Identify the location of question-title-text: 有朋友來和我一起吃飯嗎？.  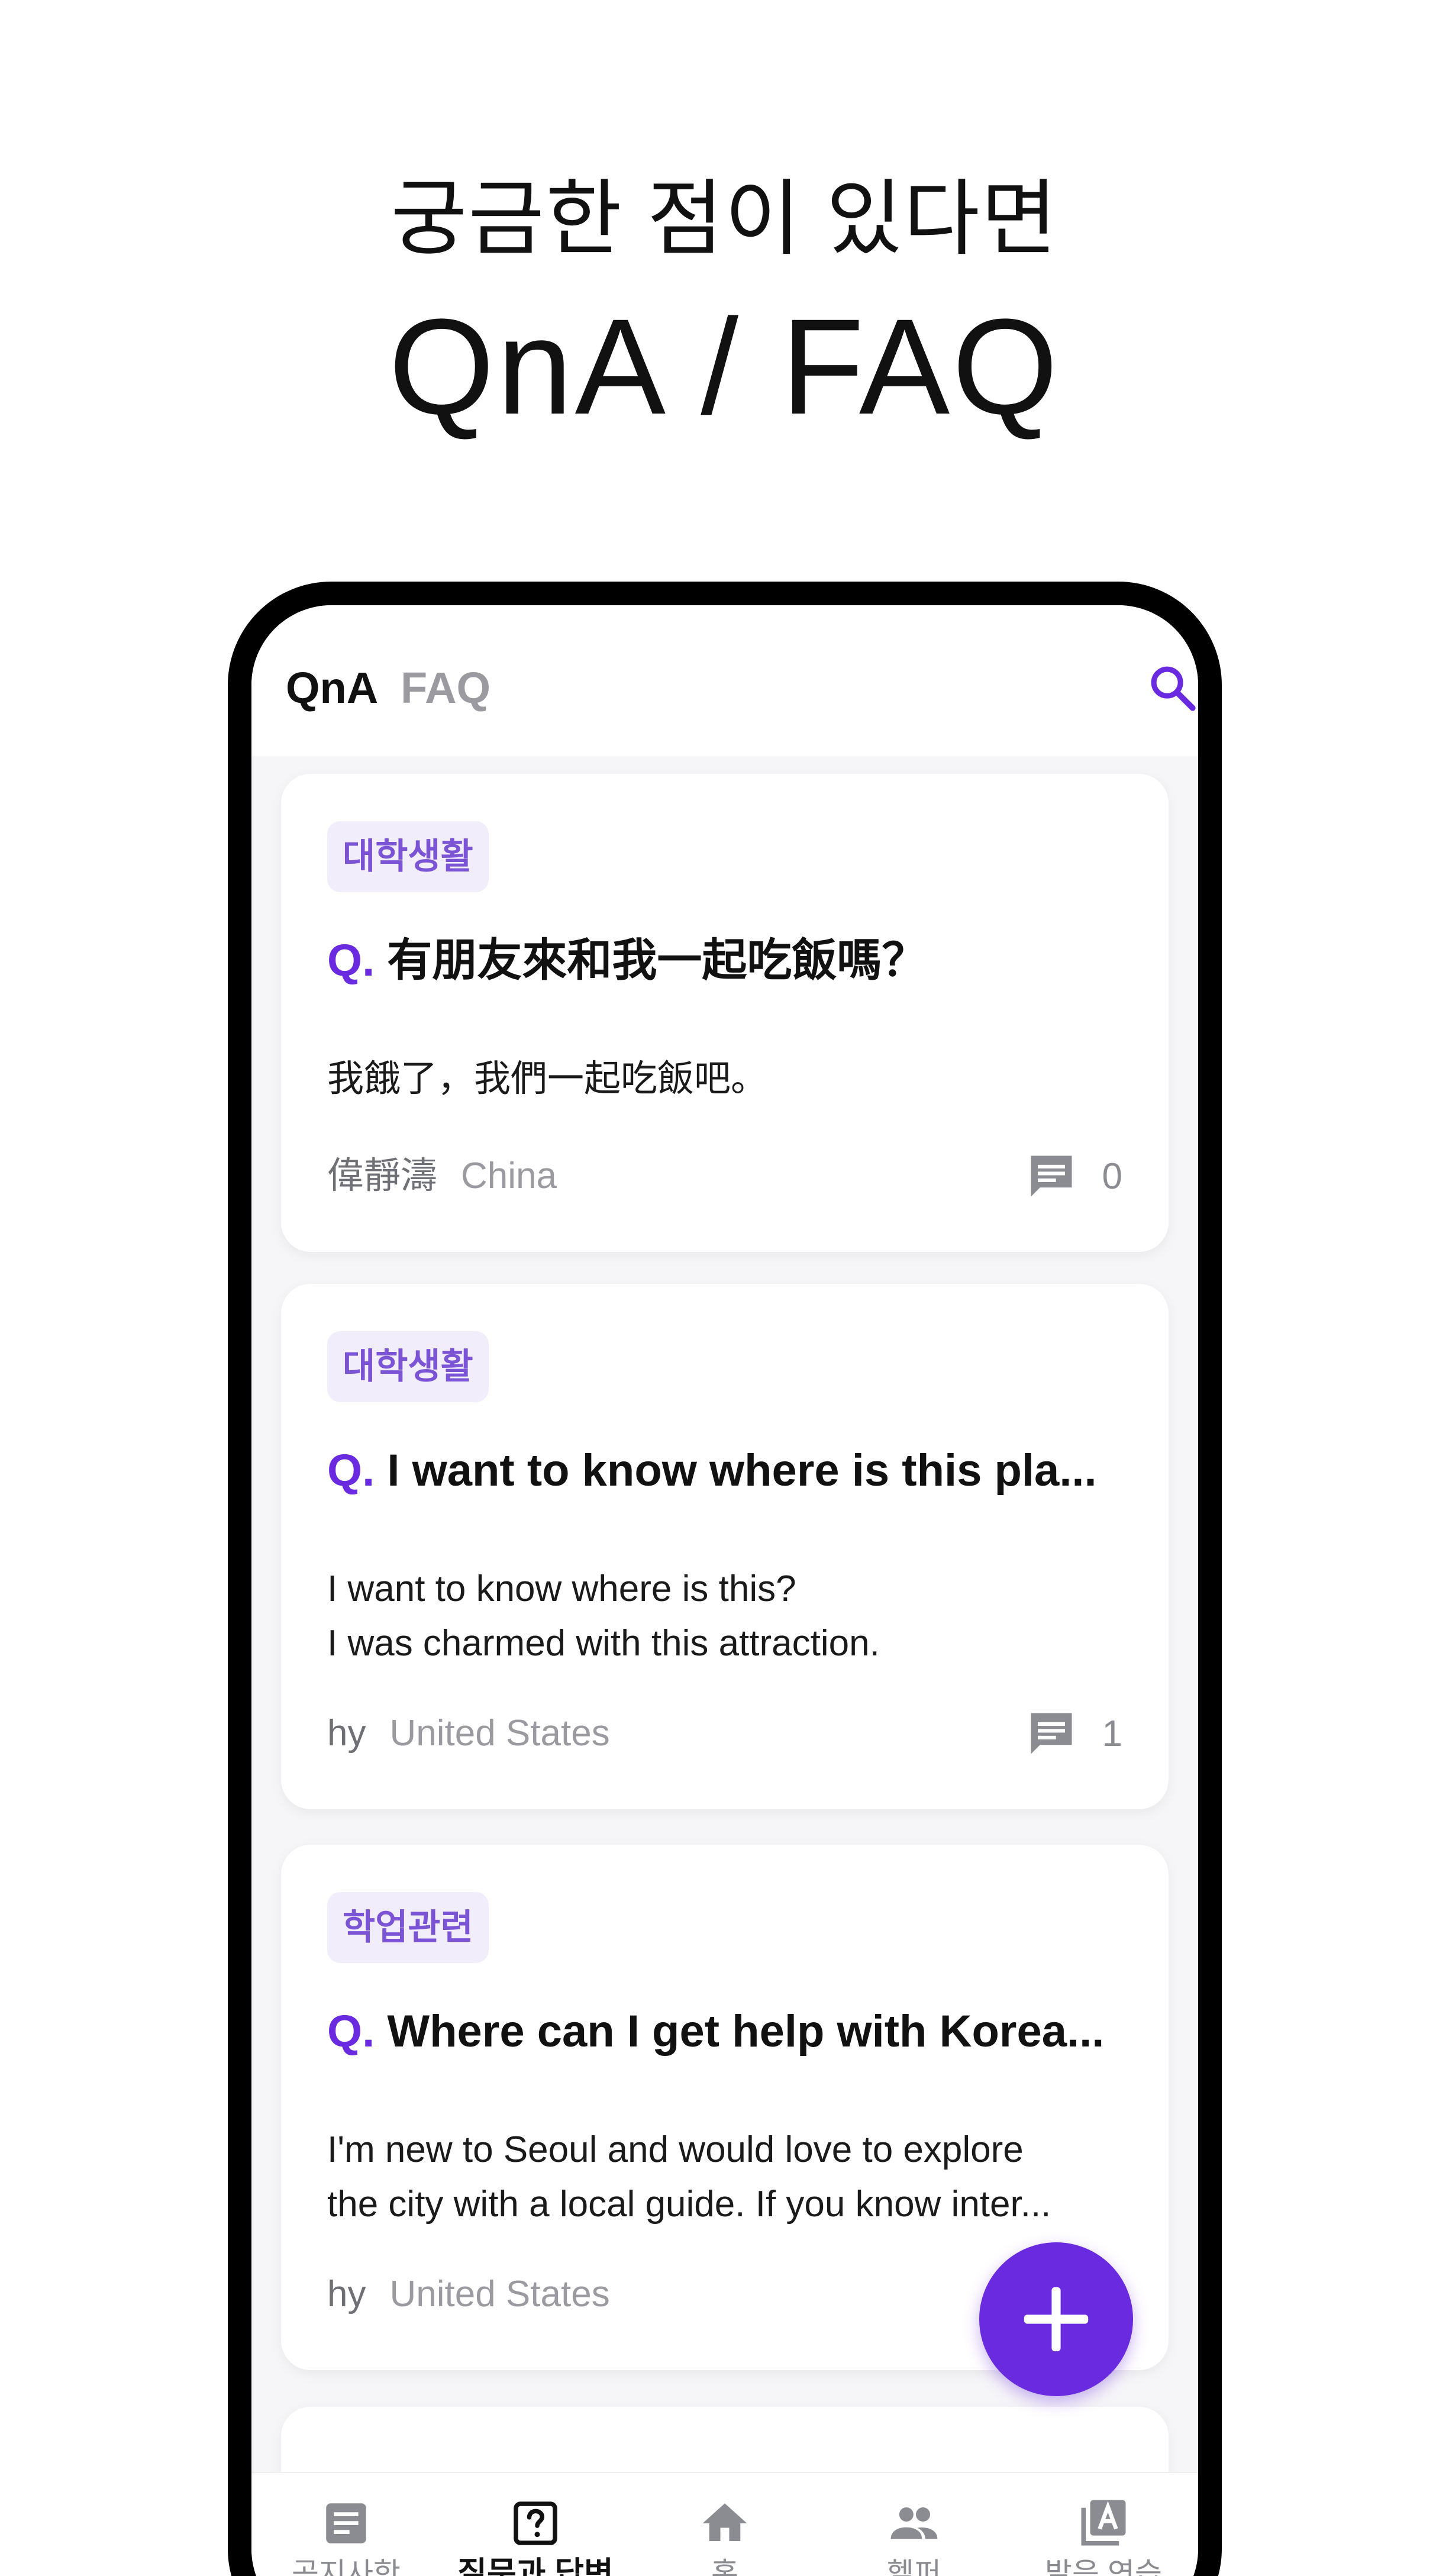
(657, 960).